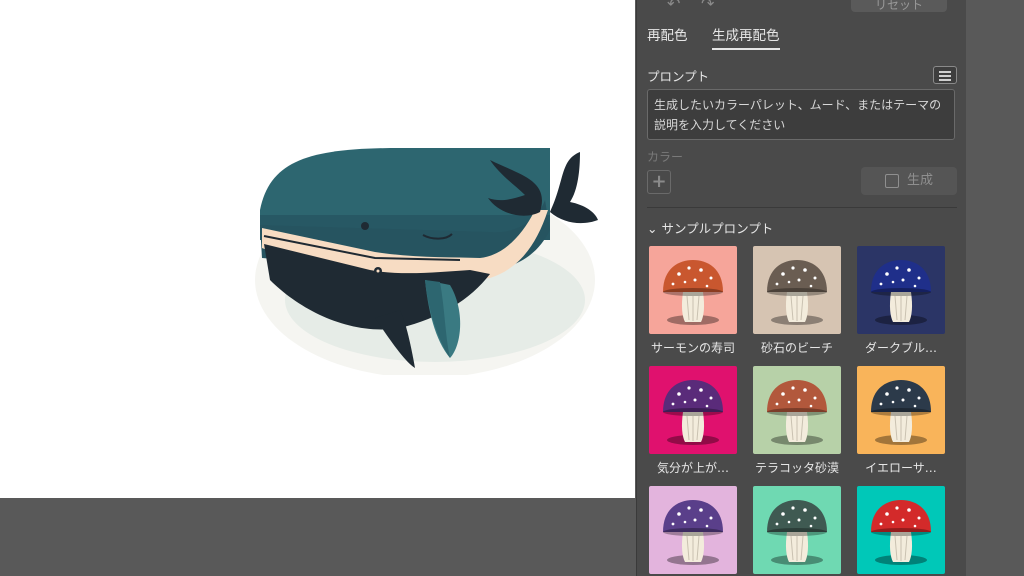 This screenshot has width=1024, height=576. Describe the element at coordinates (707, 6) in the screenshot. I see `redo-icon: ↷` at that location.